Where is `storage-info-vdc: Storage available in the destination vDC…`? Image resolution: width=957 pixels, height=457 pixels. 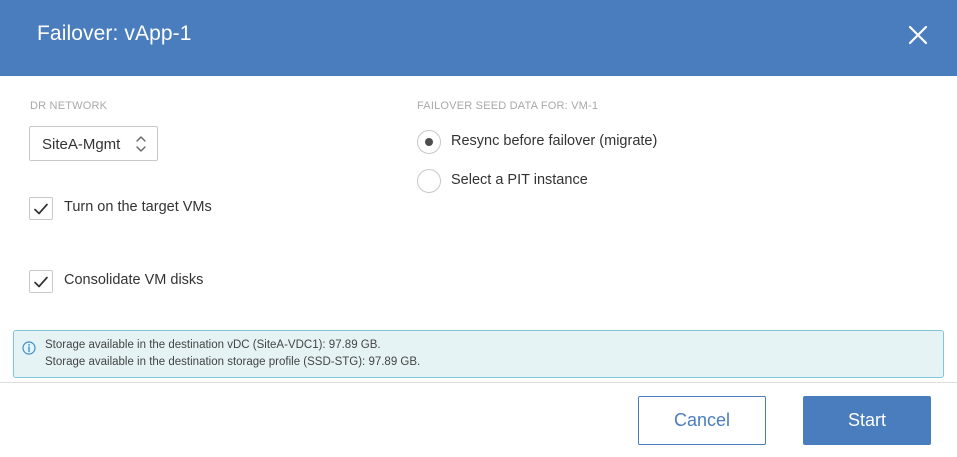
storage-info-vdc: Storage available in the destination vDC… is located at coordinates (213, 345).